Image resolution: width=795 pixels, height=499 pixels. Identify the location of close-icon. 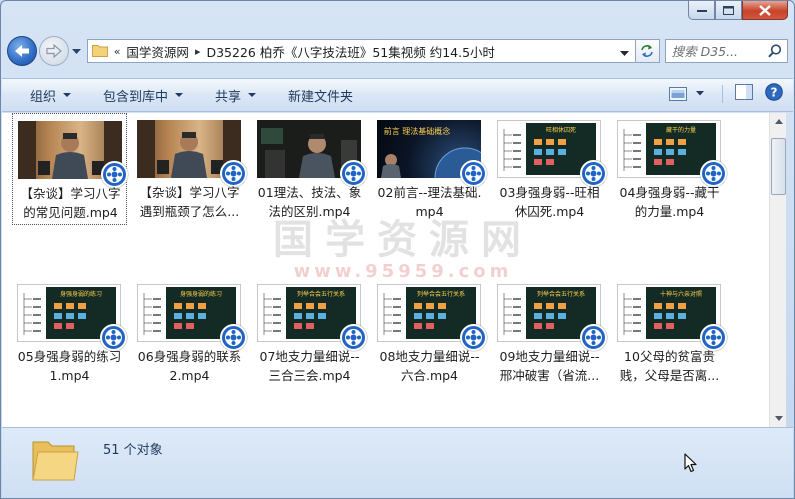
(765, 10).